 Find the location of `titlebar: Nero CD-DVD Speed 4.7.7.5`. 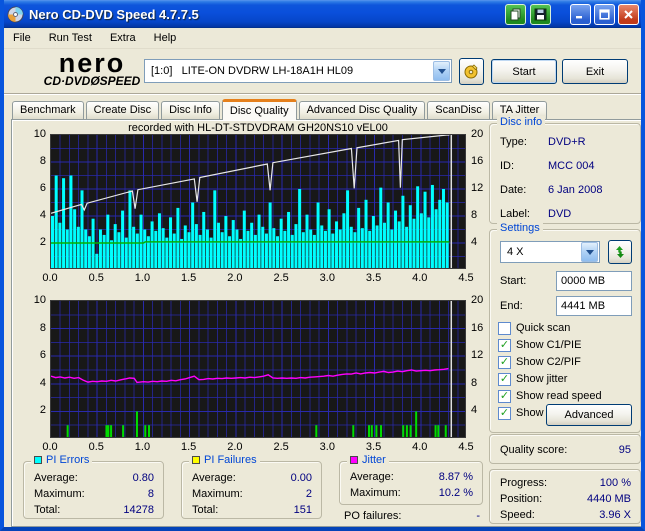

titlebar: Nero CD-DVD Speed 4.7.7.5 is located at coordinates (322, 14).